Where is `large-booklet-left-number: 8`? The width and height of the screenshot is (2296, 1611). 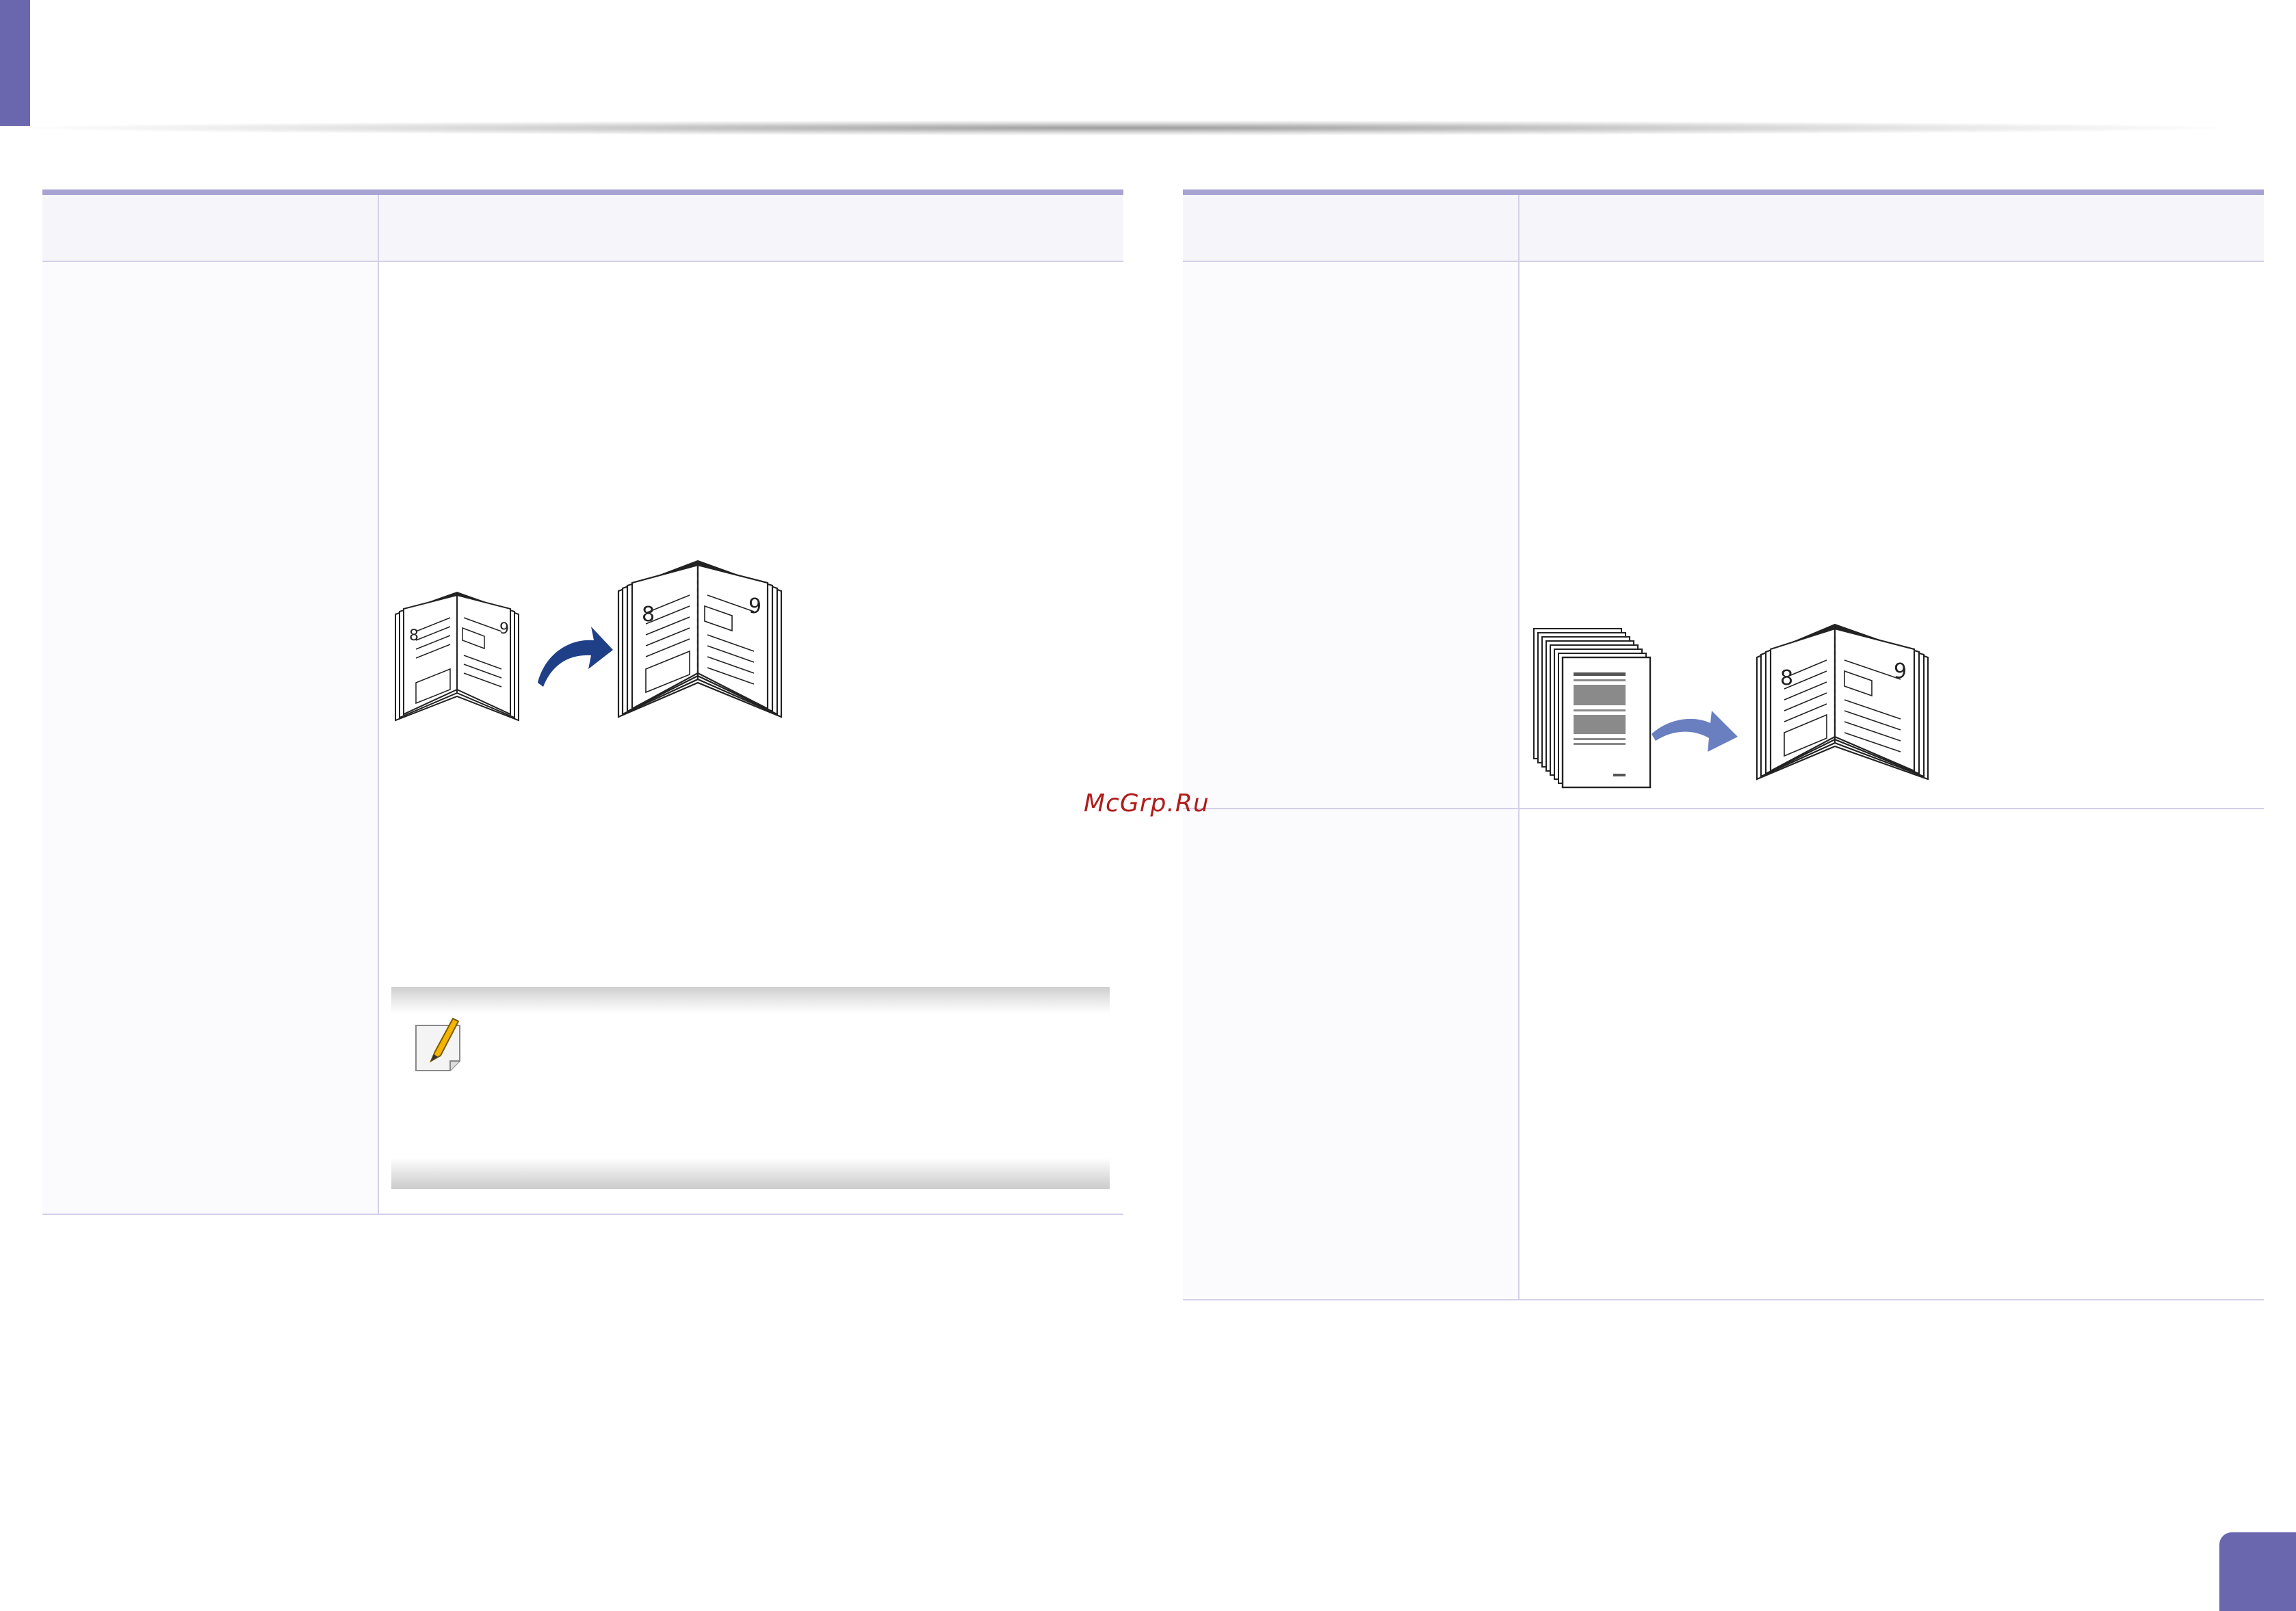
large-booklet-left-number: 8 is located at coordinates (648, 615).